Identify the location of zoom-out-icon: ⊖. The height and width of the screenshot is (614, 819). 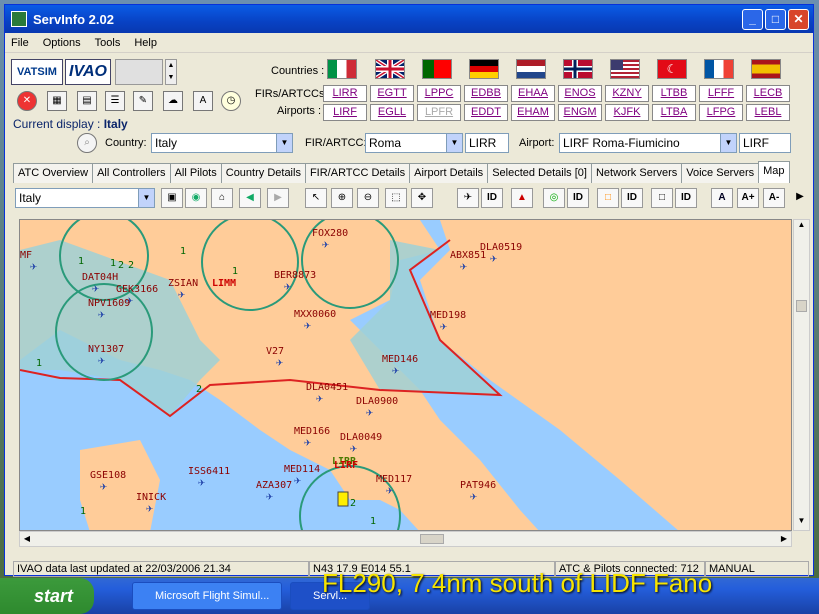
(368, 198).